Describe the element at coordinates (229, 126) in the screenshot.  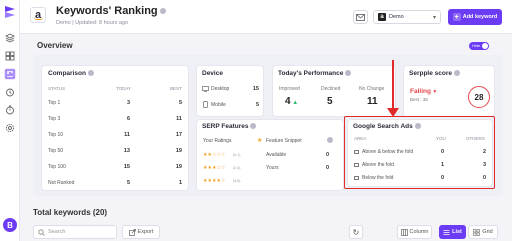
I see `serp-title: SERP Features` at that location.